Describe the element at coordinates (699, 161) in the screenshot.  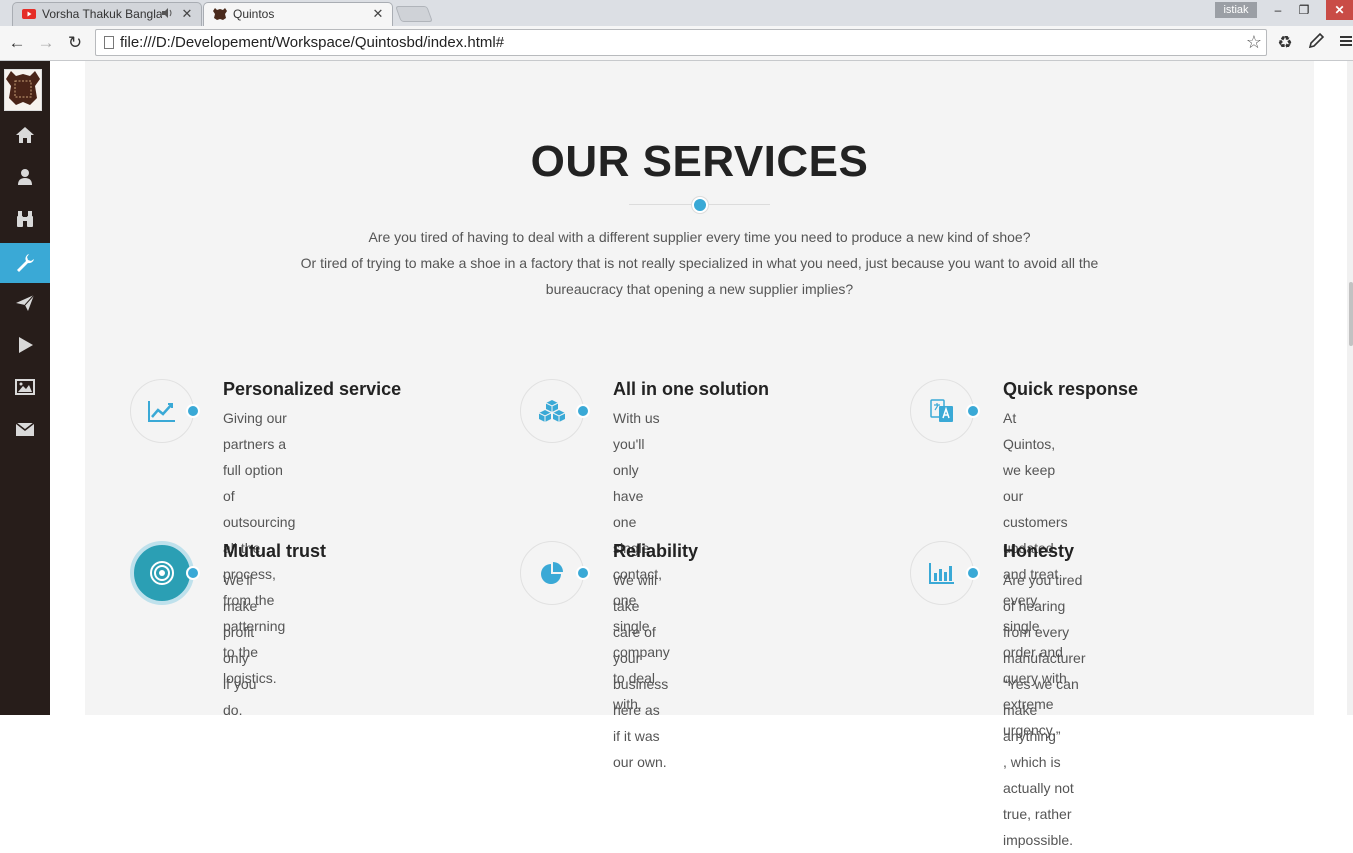
I see `section-title: OUR SERVICES` at that location.